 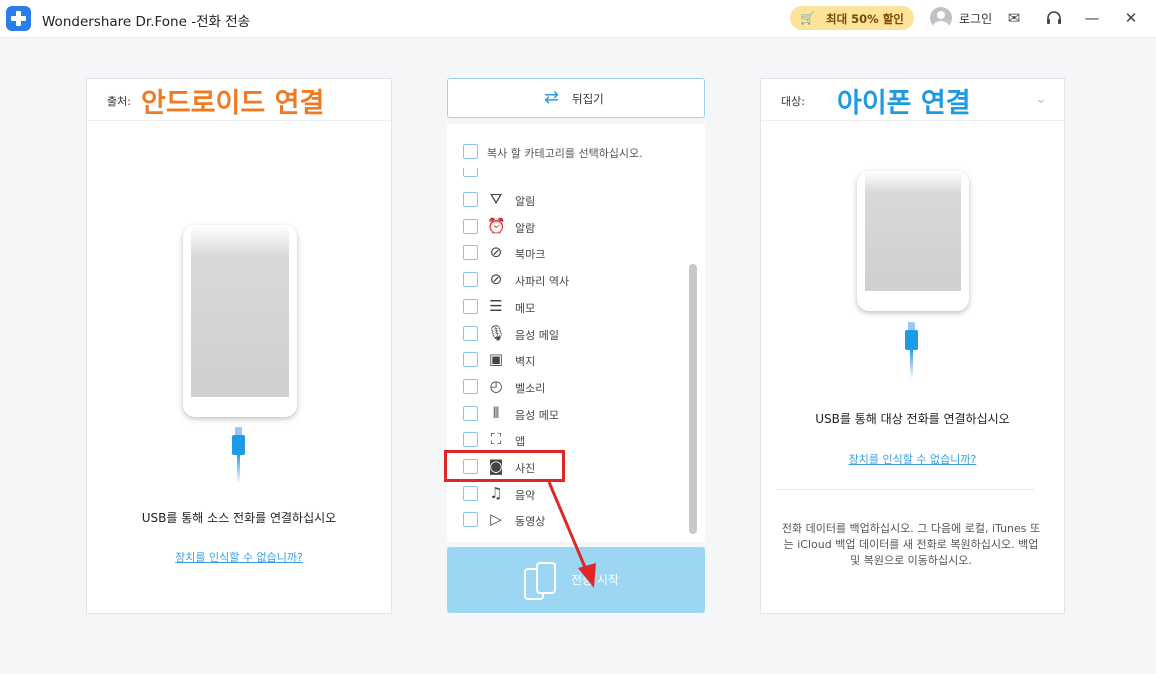 I want to click on bookmark-icon: ⊘, so click(x=496, y=252).